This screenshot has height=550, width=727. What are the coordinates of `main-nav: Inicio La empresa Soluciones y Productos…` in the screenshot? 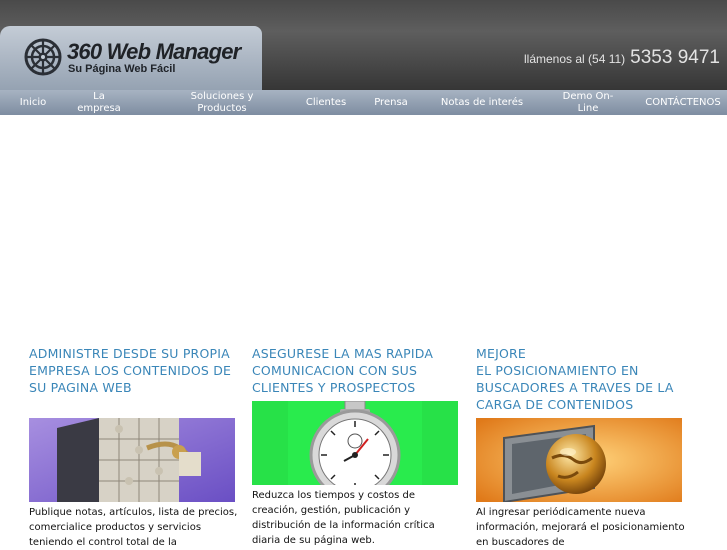 It's located at (363, 102).